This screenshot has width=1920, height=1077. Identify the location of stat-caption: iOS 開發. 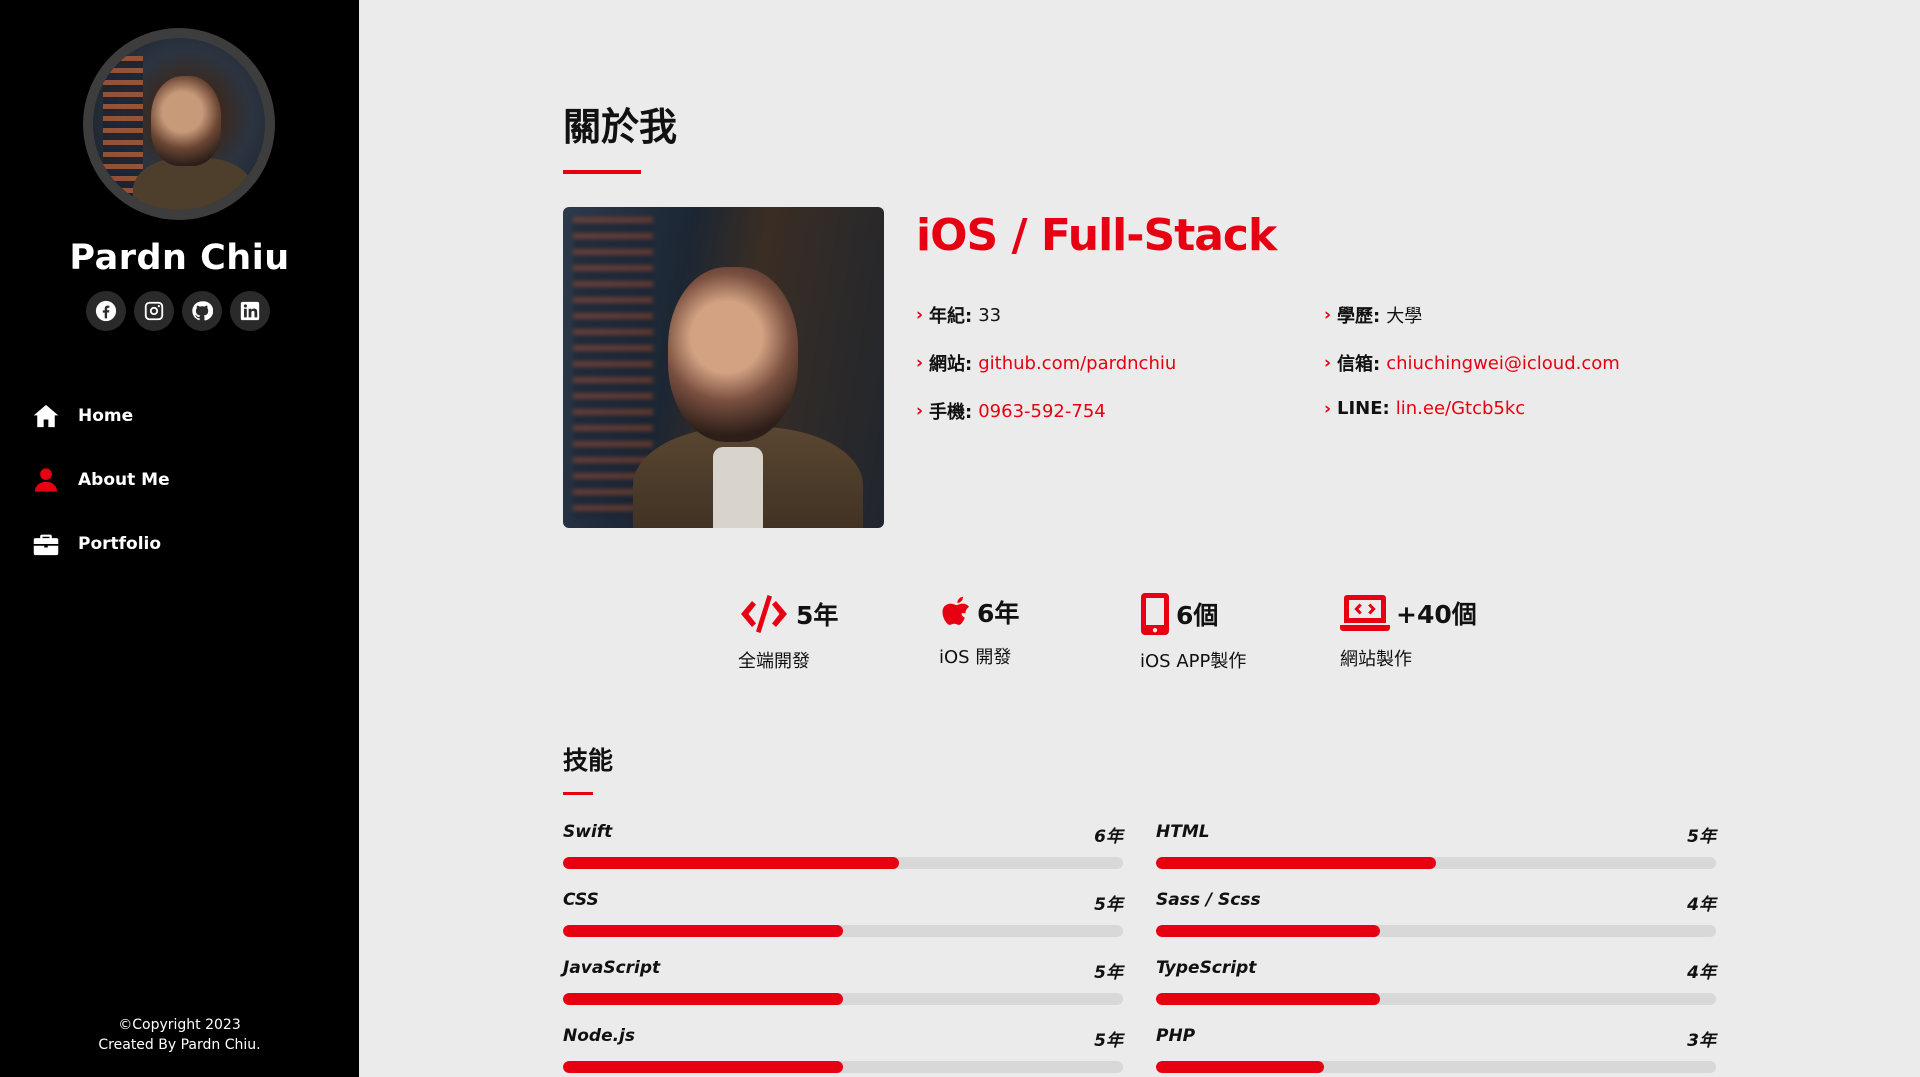
(975, 657).